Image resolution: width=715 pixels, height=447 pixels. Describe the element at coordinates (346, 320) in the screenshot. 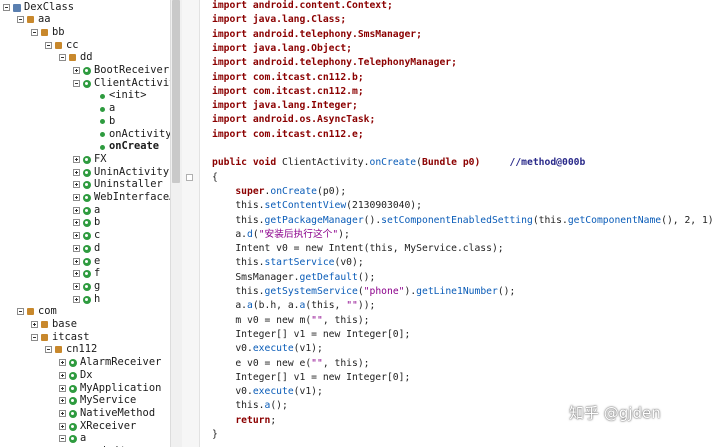

I see `code-token: , this);` at that location.